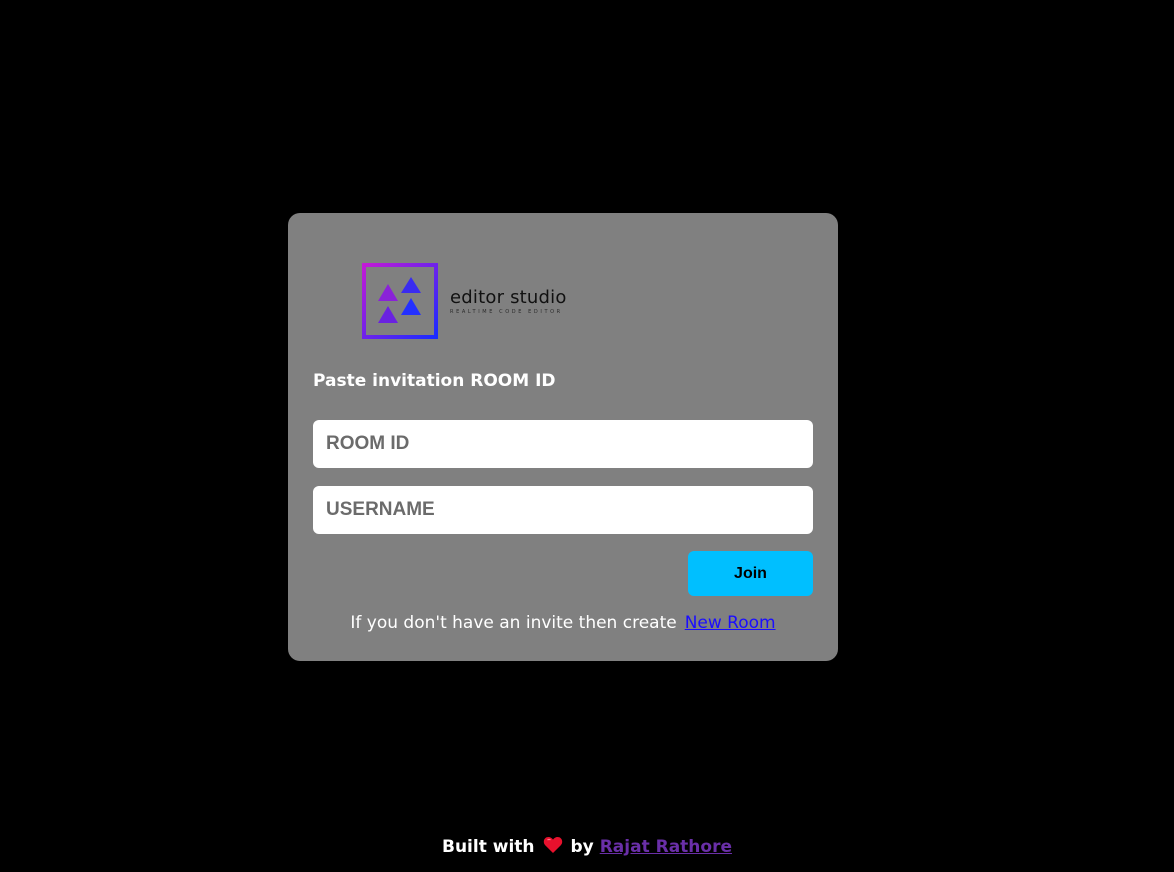  I want to click on footer-by: by, so click(582, 847).